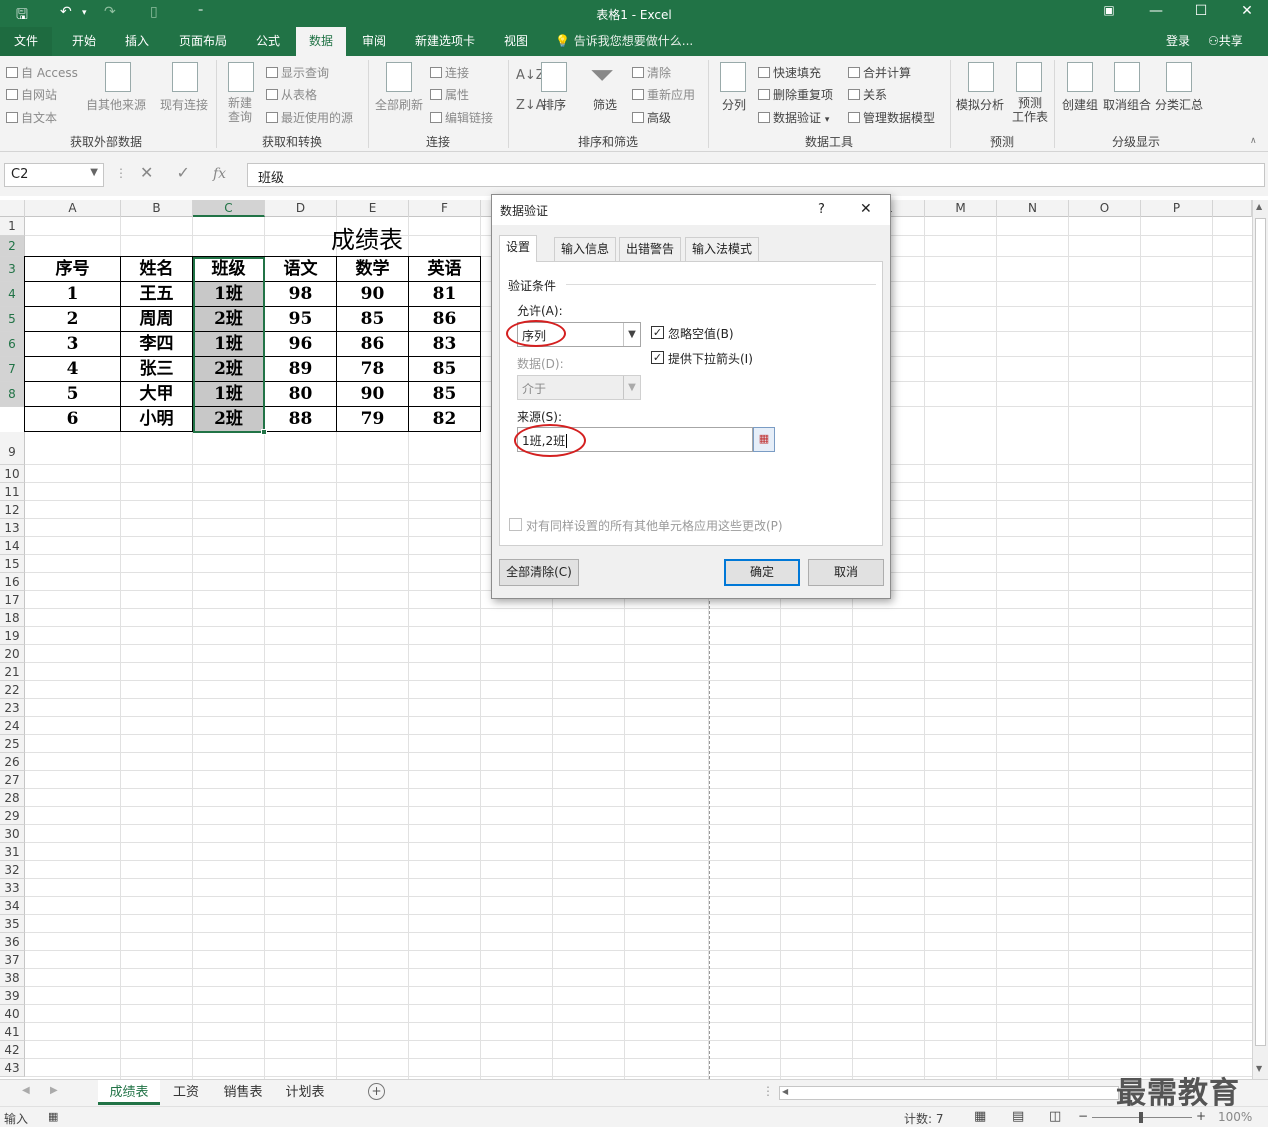 This screenshot has width=1268, height=1127. Describe the element at coordinates (1247, 11) in the screenshot. I see `close-window-icon: ✕` at that location.